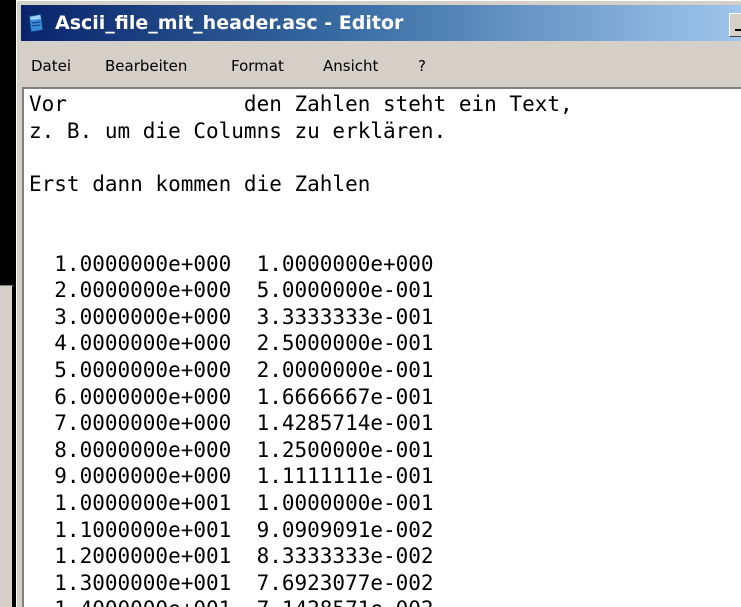 The image size is (741, 607). I want to click on menu-help: ?, so click(422, 66).